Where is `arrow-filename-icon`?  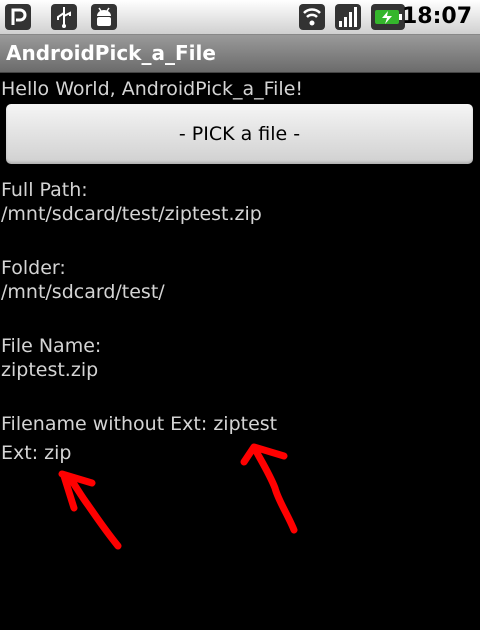
arrow-filename-icon is located at coordinates (269, 488).